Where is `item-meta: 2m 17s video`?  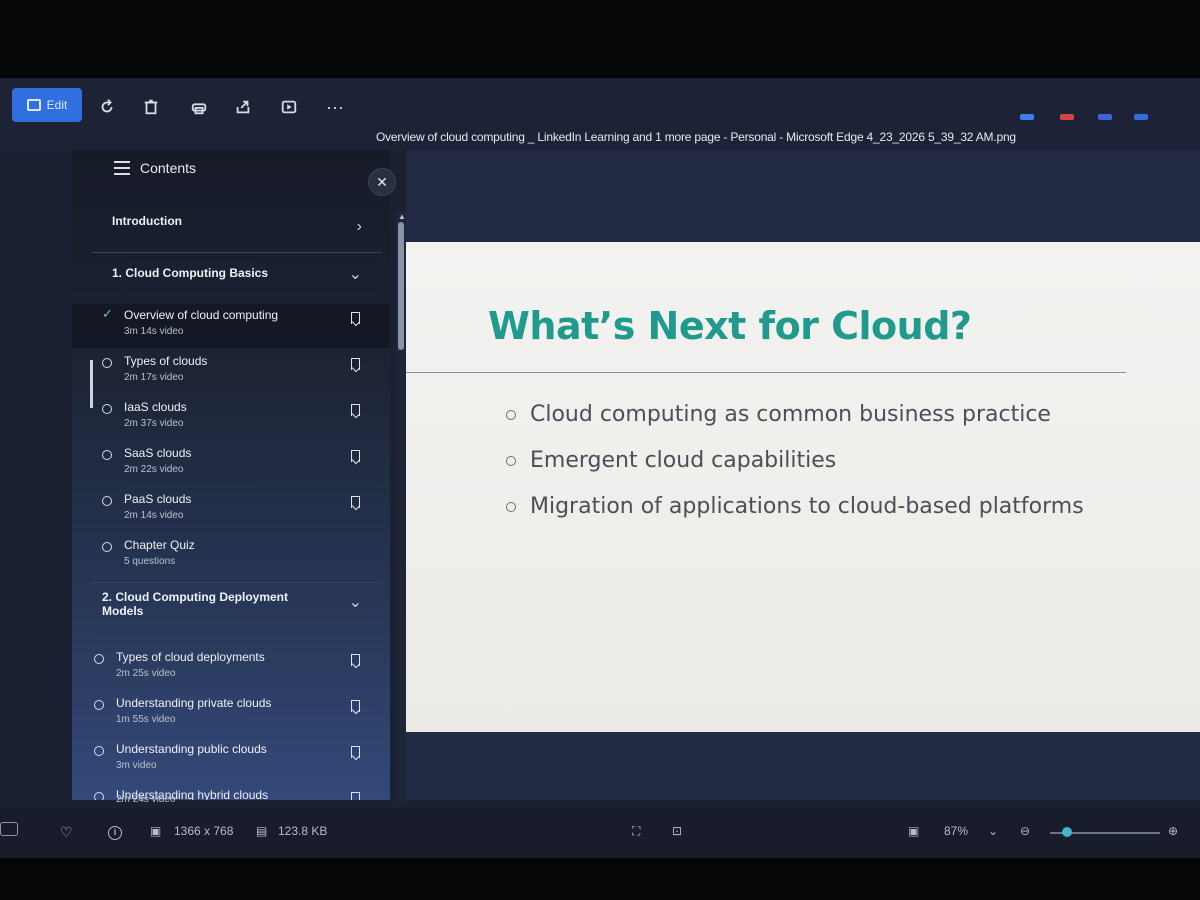 item-meta: 2m 17s video is located at coordinates (154, 377).